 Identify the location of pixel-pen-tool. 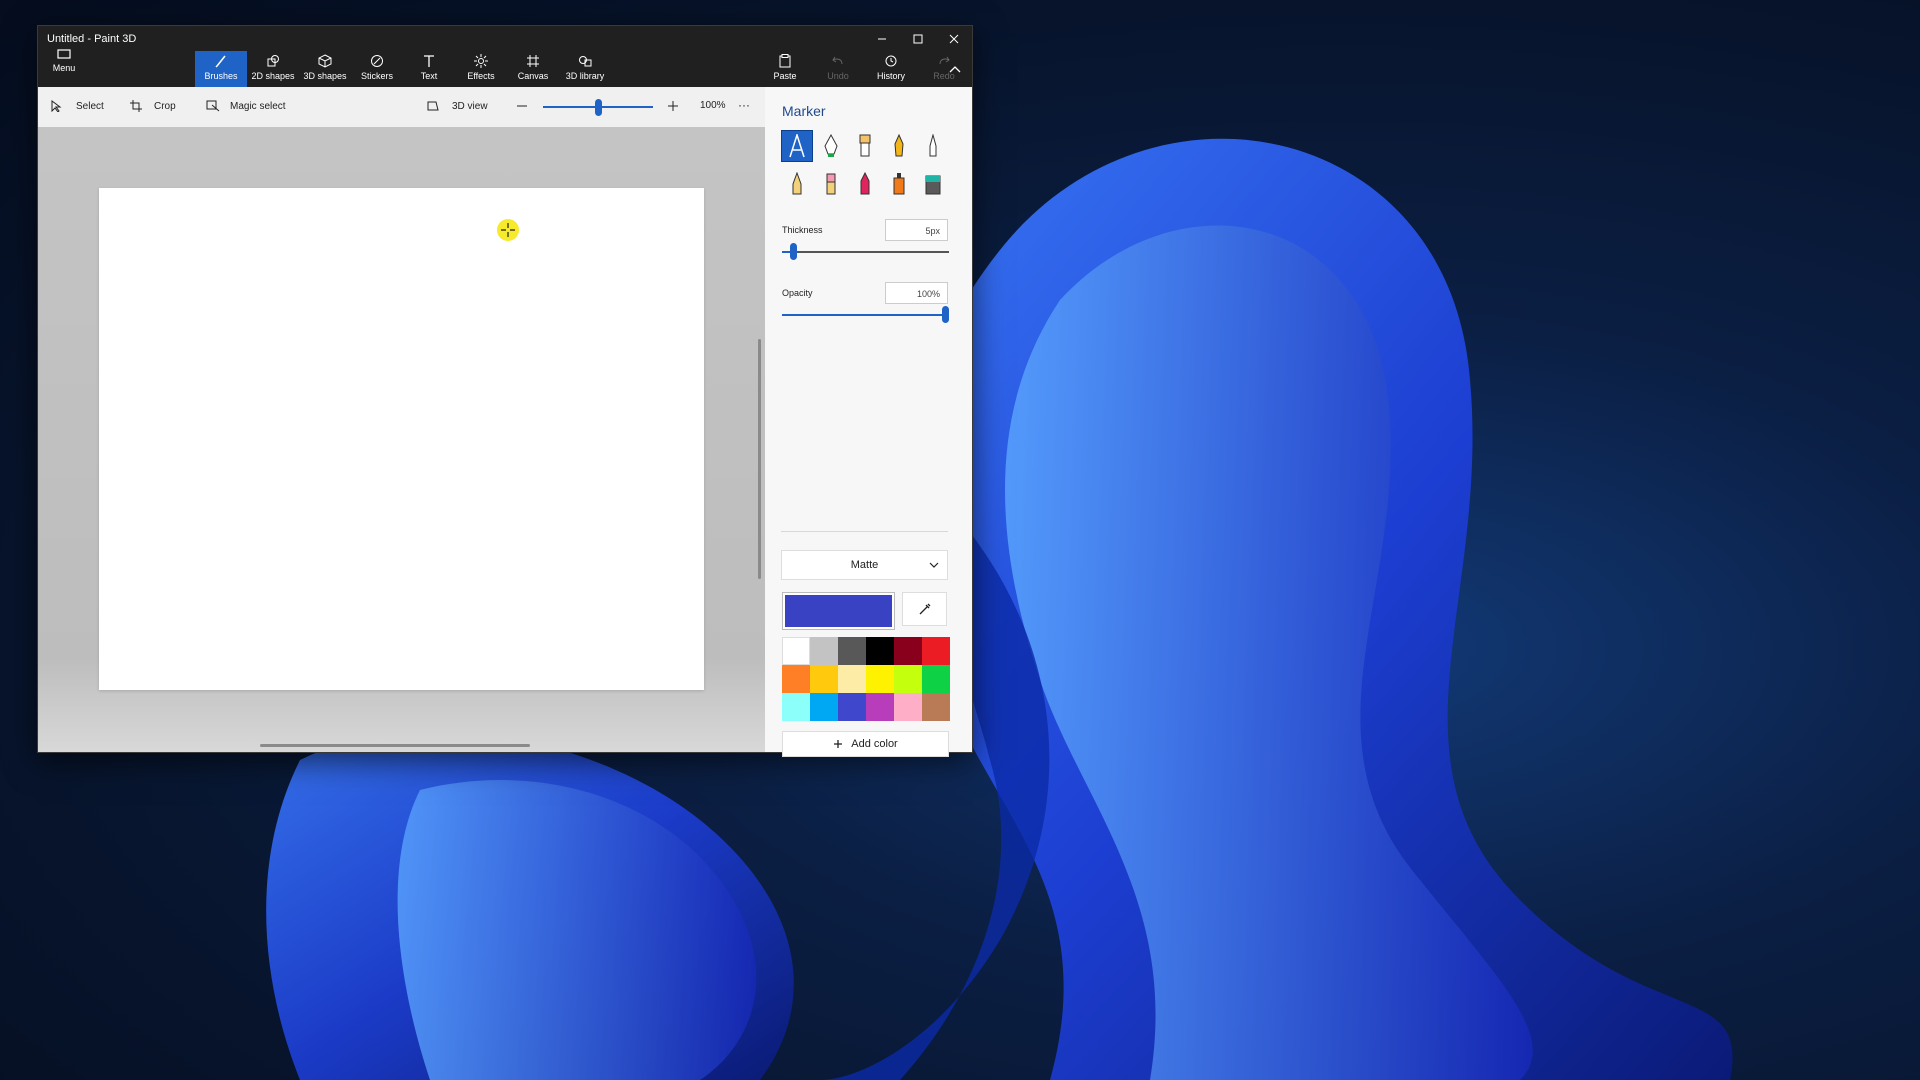
(933, 146).